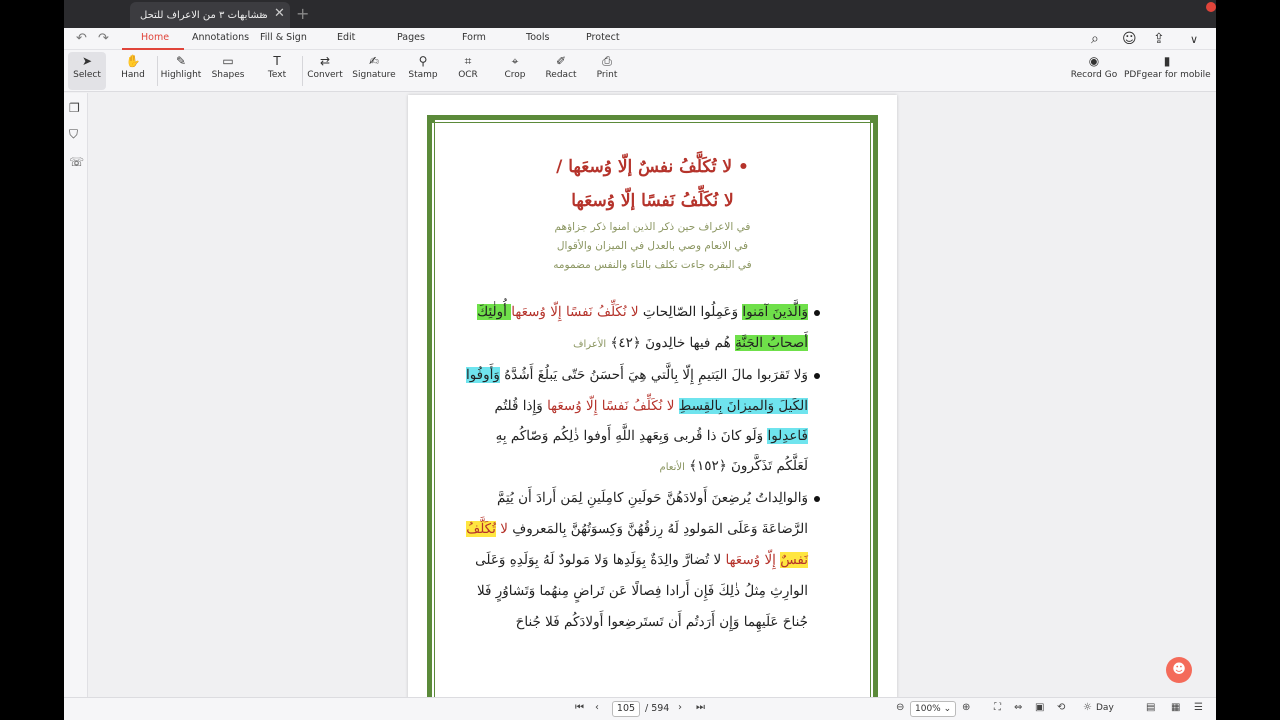 The width and height of the screenshot is (1280, 720). What do you see at coordinates (561, 61) in the screenshot?
I see `redact-icon: ✐` at bounding box center [561, 61].